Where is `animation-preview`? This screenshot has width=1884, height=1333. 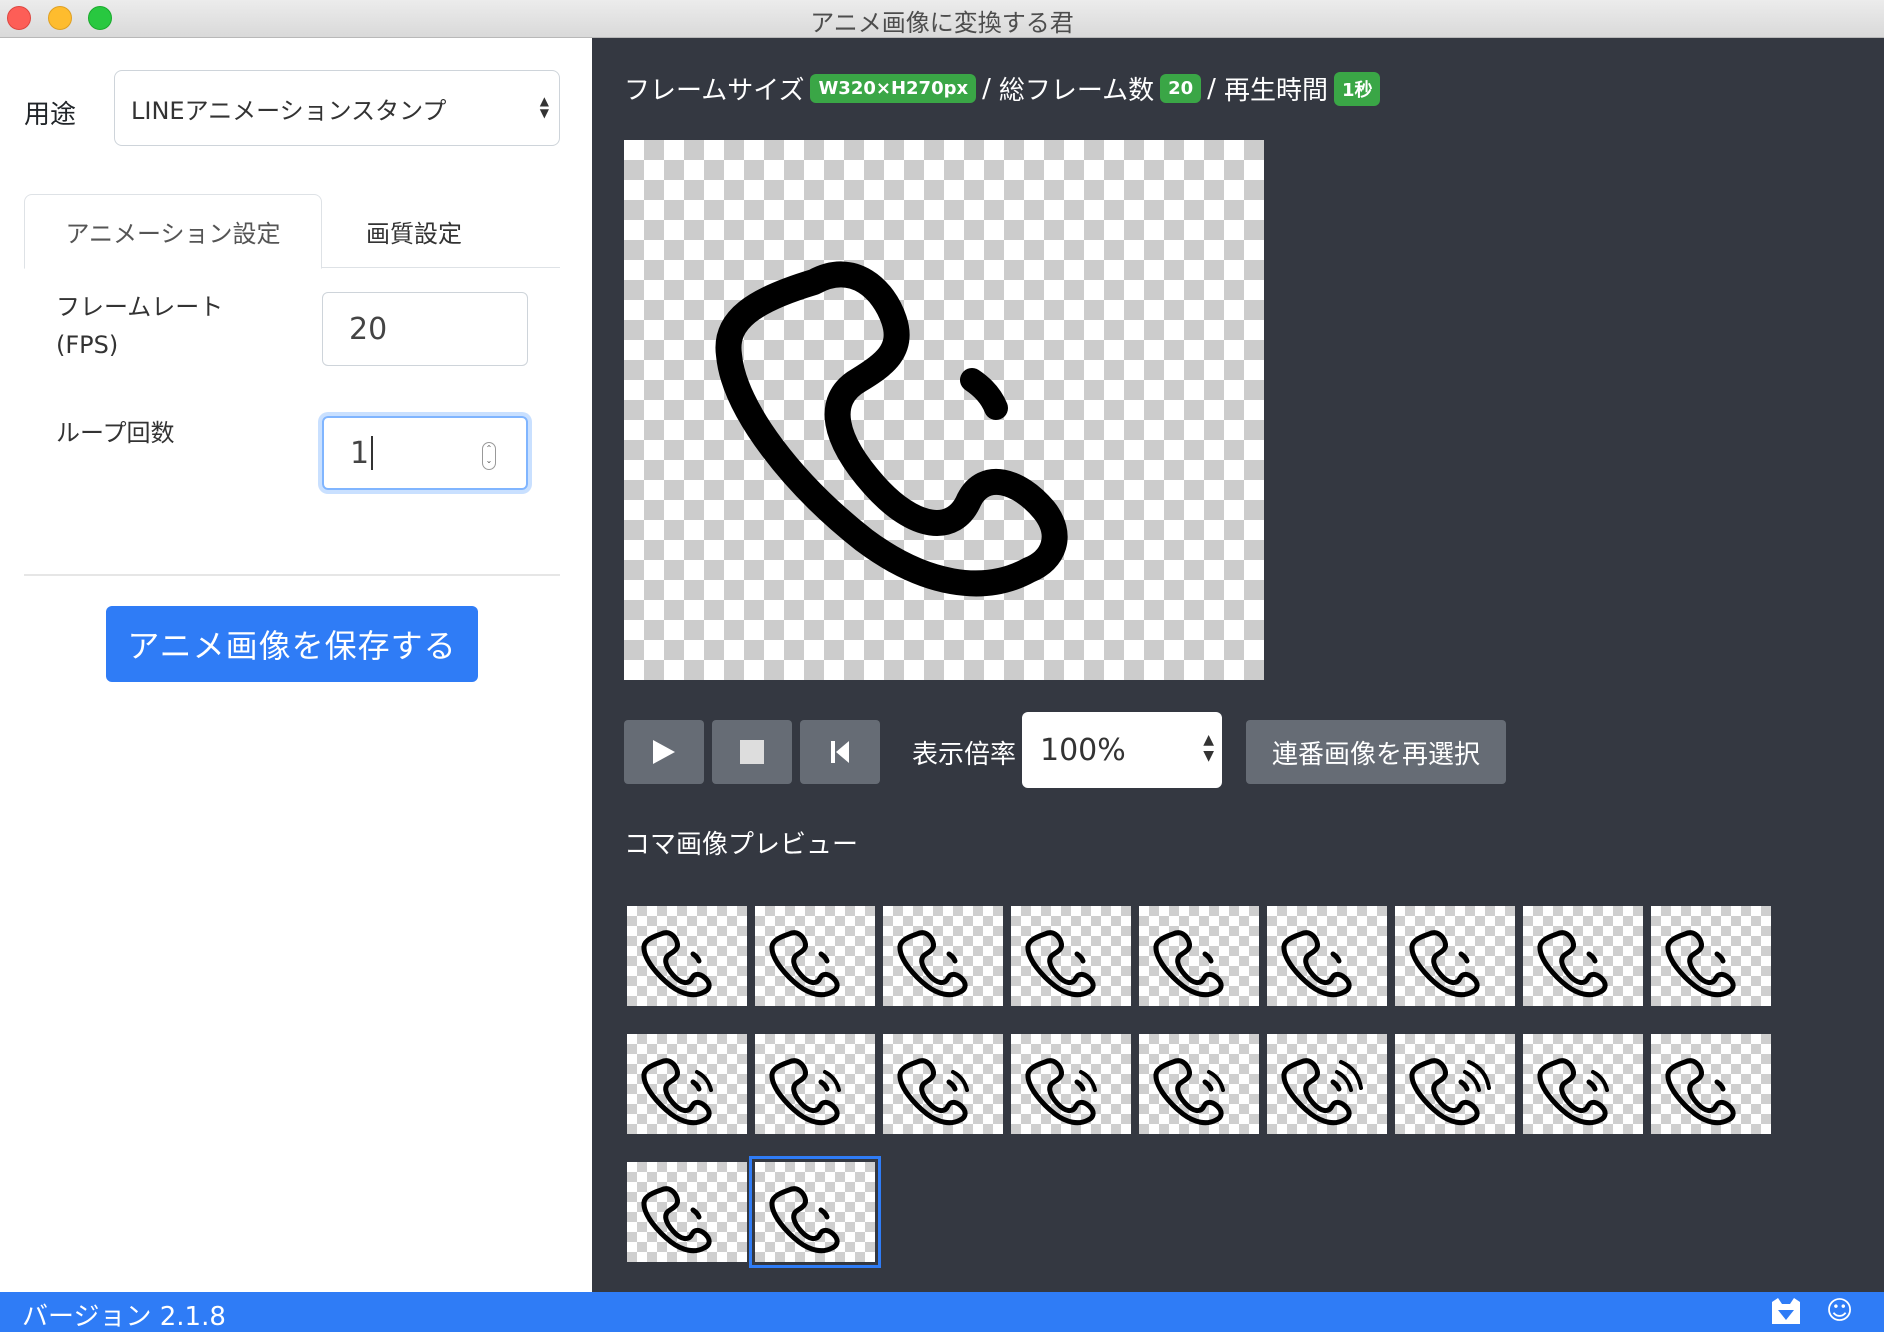
animation-preview is located at coordinates (944, 410).